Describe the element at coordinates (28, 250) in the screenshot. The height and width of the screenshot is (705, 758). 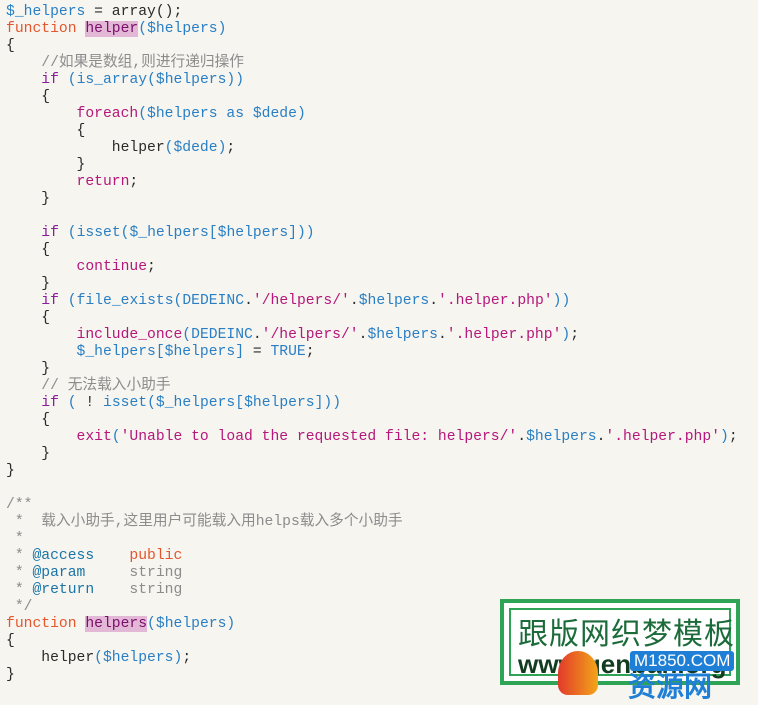
I see `code-token: {` at that location.